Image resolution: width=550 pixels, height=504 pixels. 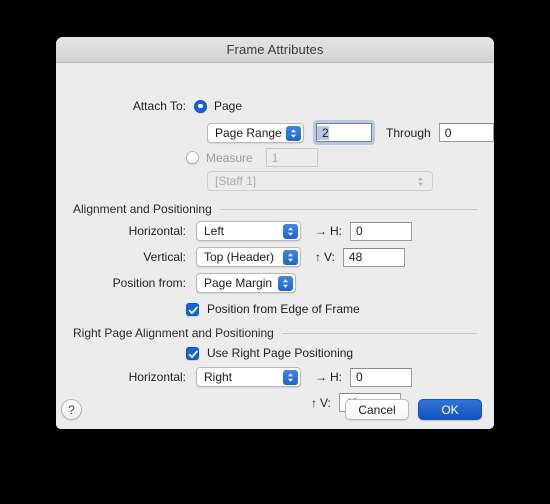 What do you see at coordinates (283, 309) in the screenshot?
I see `checkbox-position-from-edge-label: Position from Edge of Frame` at bounding box center [283, 309].